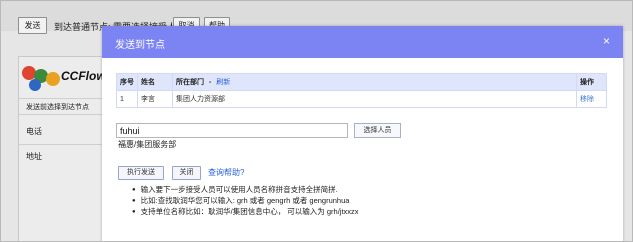 The width and height of the screenshot is (633, 242). I want to click on table-row: 1 李言 集团人力资源部 移除, so click(361, 99).